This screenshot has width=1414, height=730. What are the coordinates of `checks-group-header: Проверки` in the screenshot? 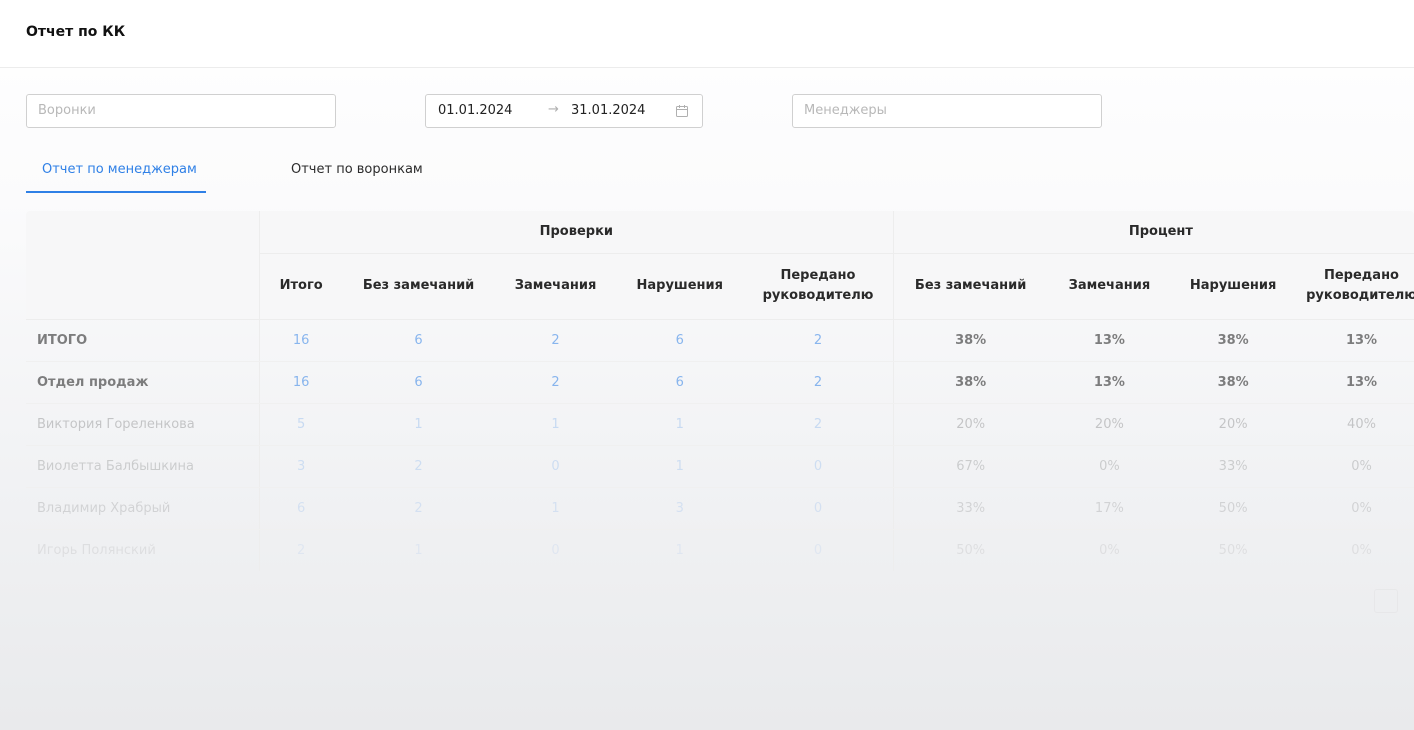 It's located at (576, 232).